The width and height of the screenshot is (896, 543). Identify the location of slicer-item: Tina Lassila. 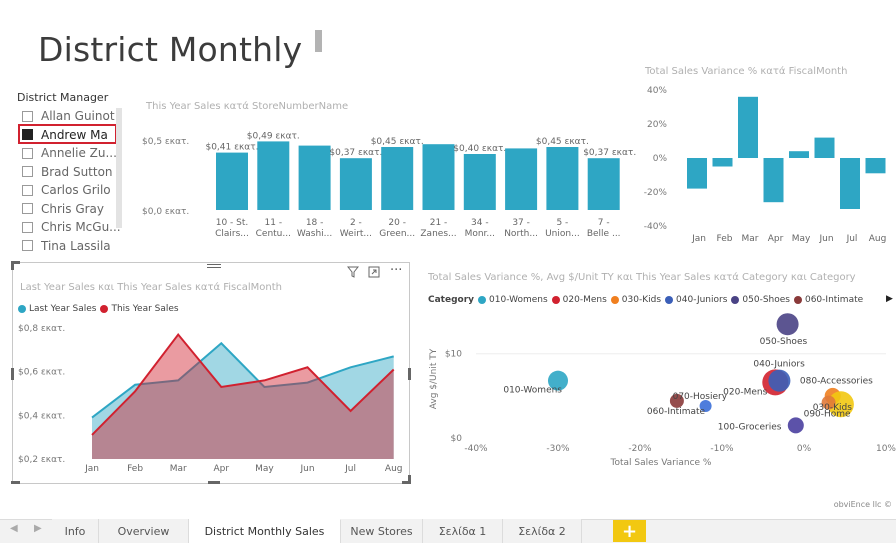
(72, 246).